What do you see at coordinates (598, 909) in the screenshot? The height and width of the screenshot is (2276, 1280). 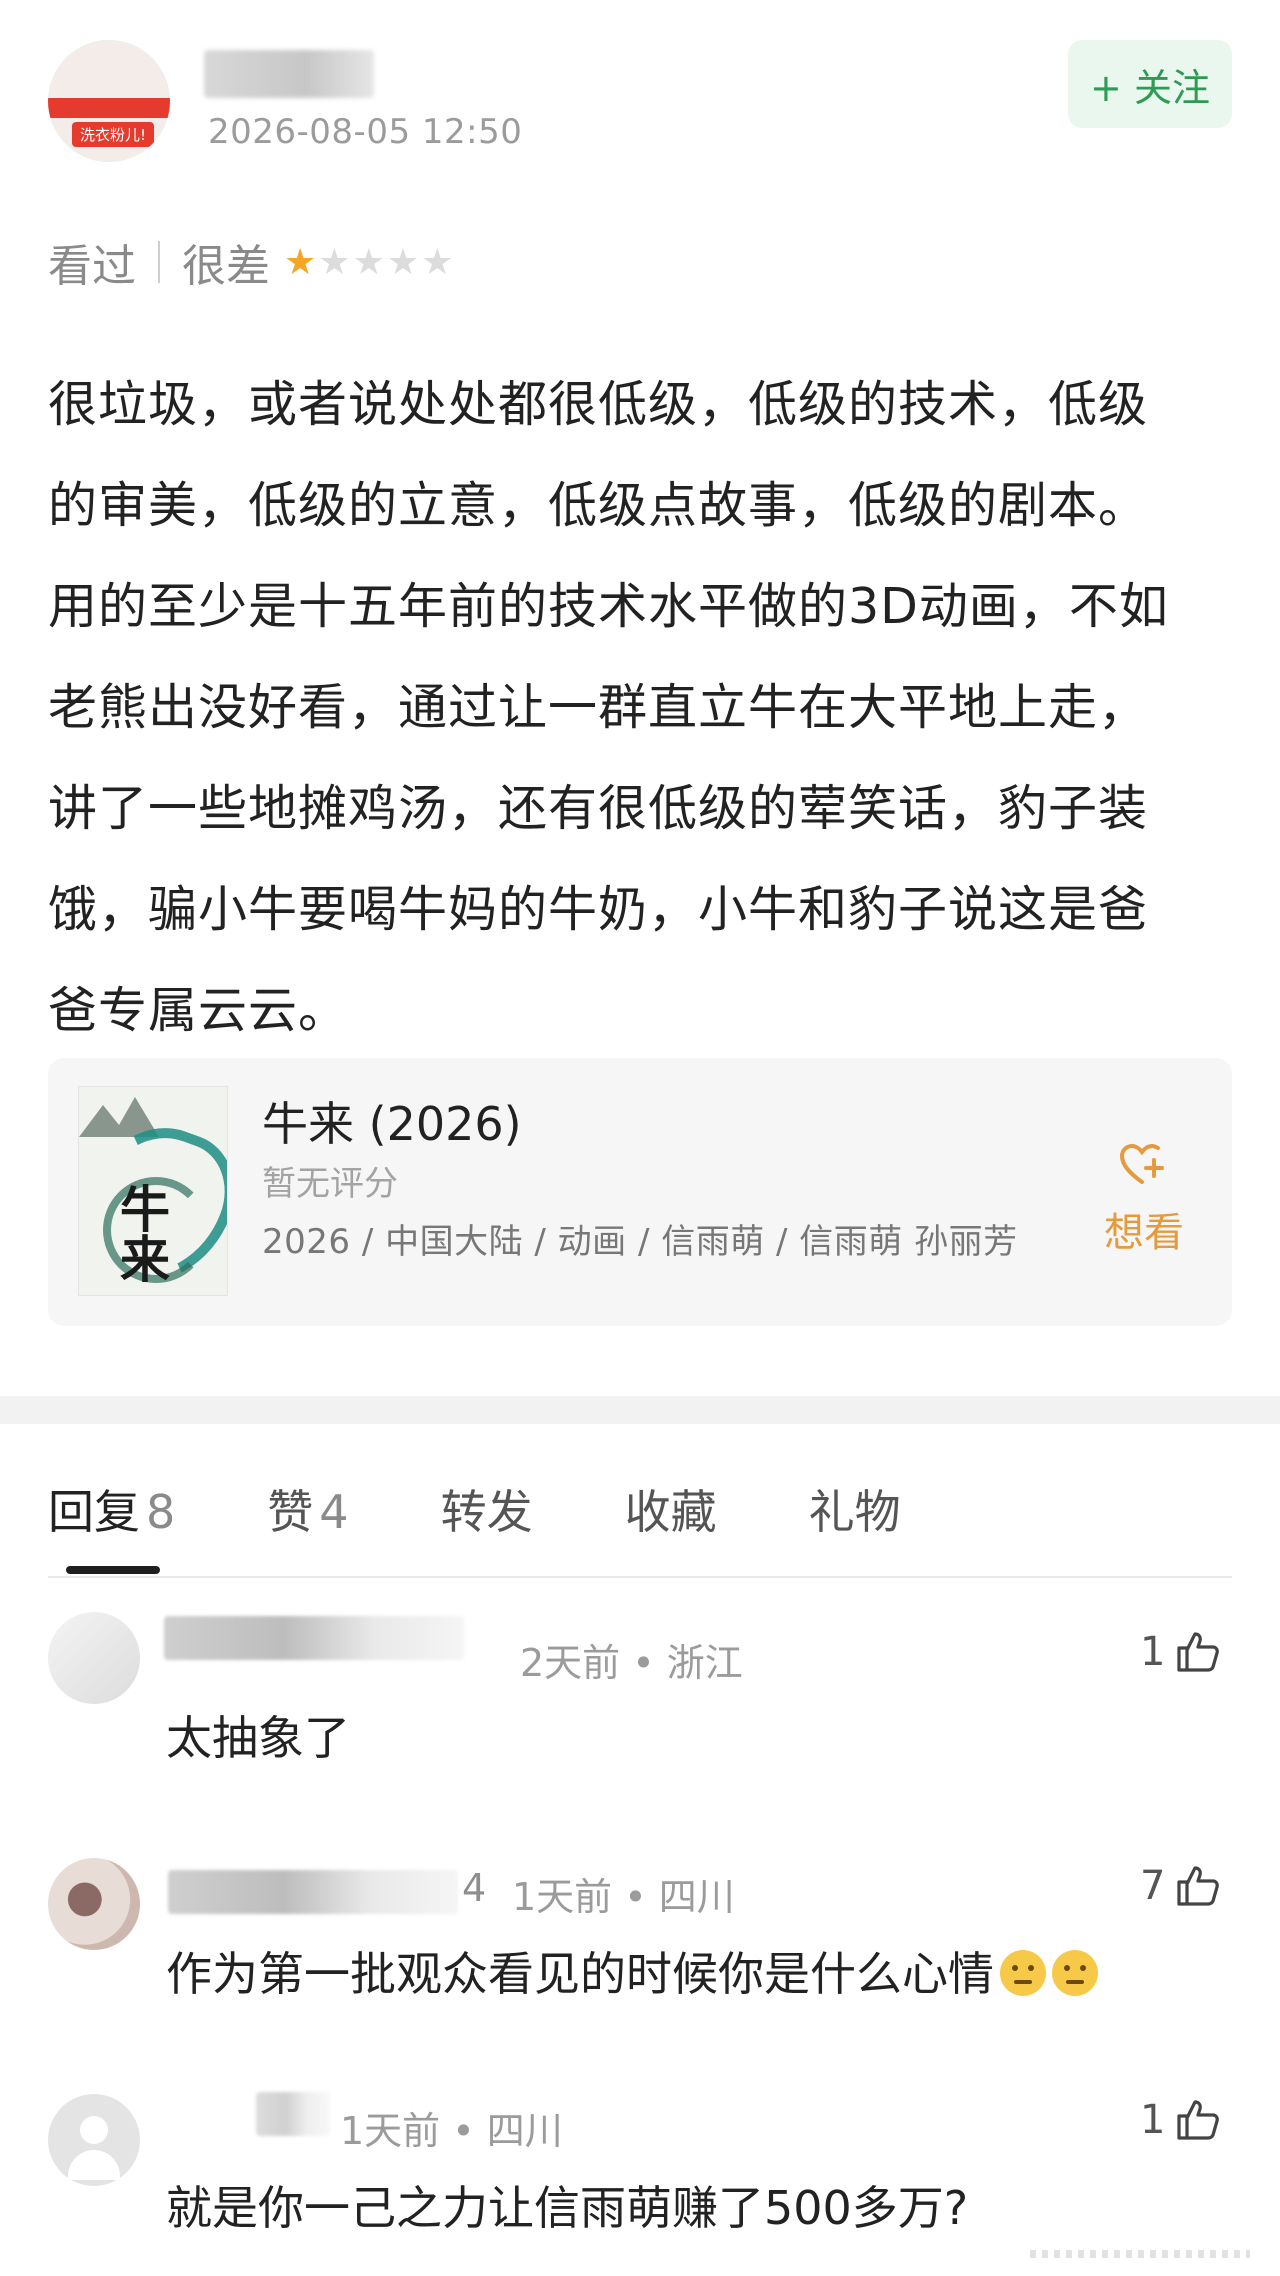 I see `review-line: 饿，骗小牛要喝牛妈的牛奶，小牛和豹子说这是爸` at bounding box center [598, 909].